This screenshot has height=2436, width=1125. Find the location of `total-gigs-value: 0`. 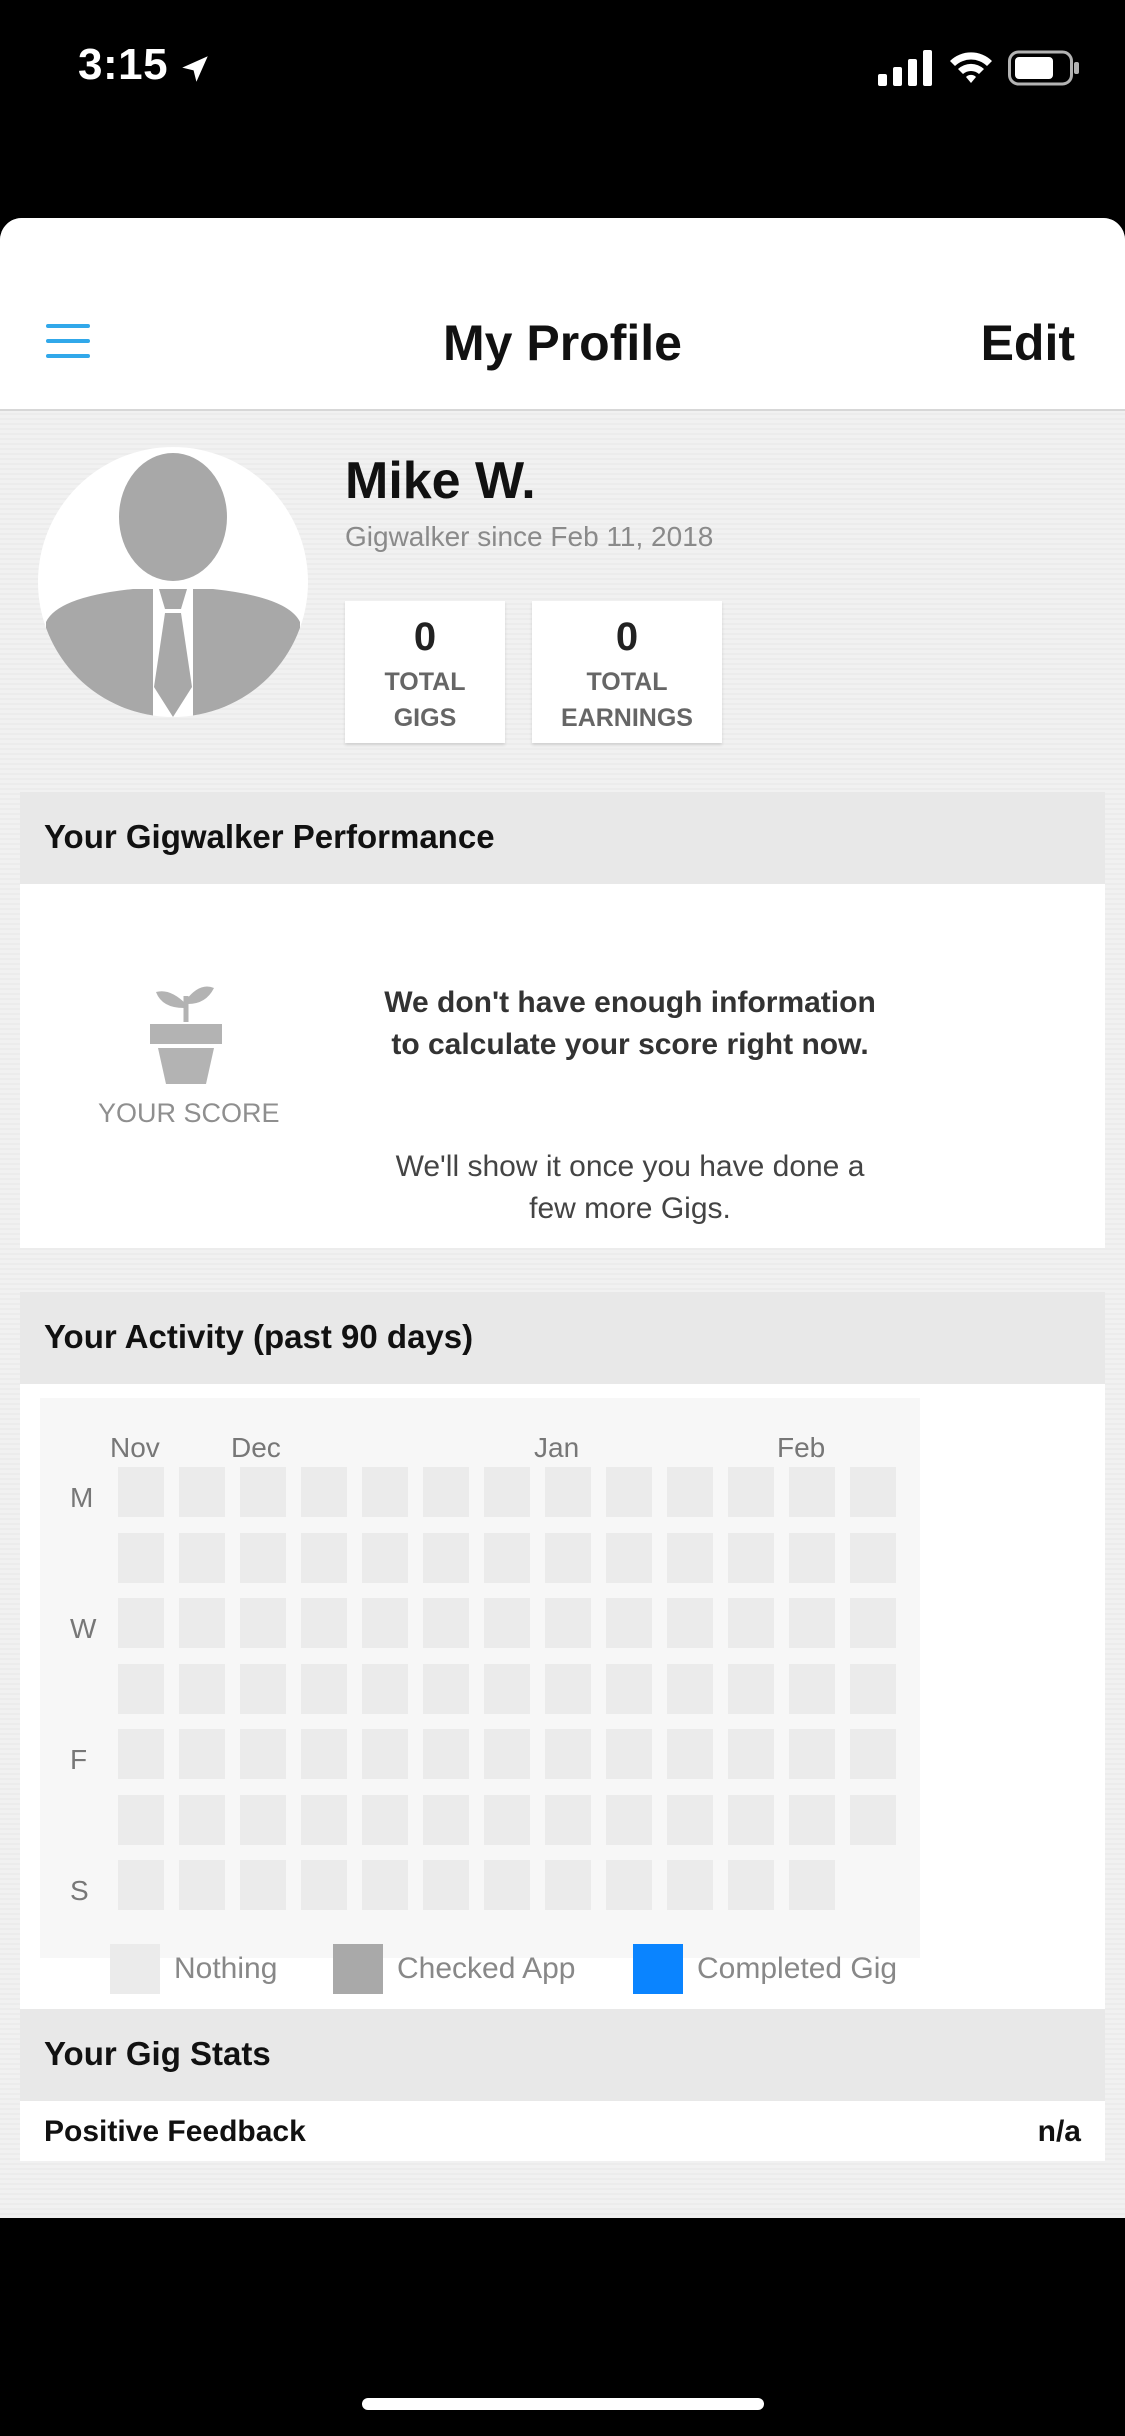

total-gigs-value: 0 is located at coordinates (425, 637).